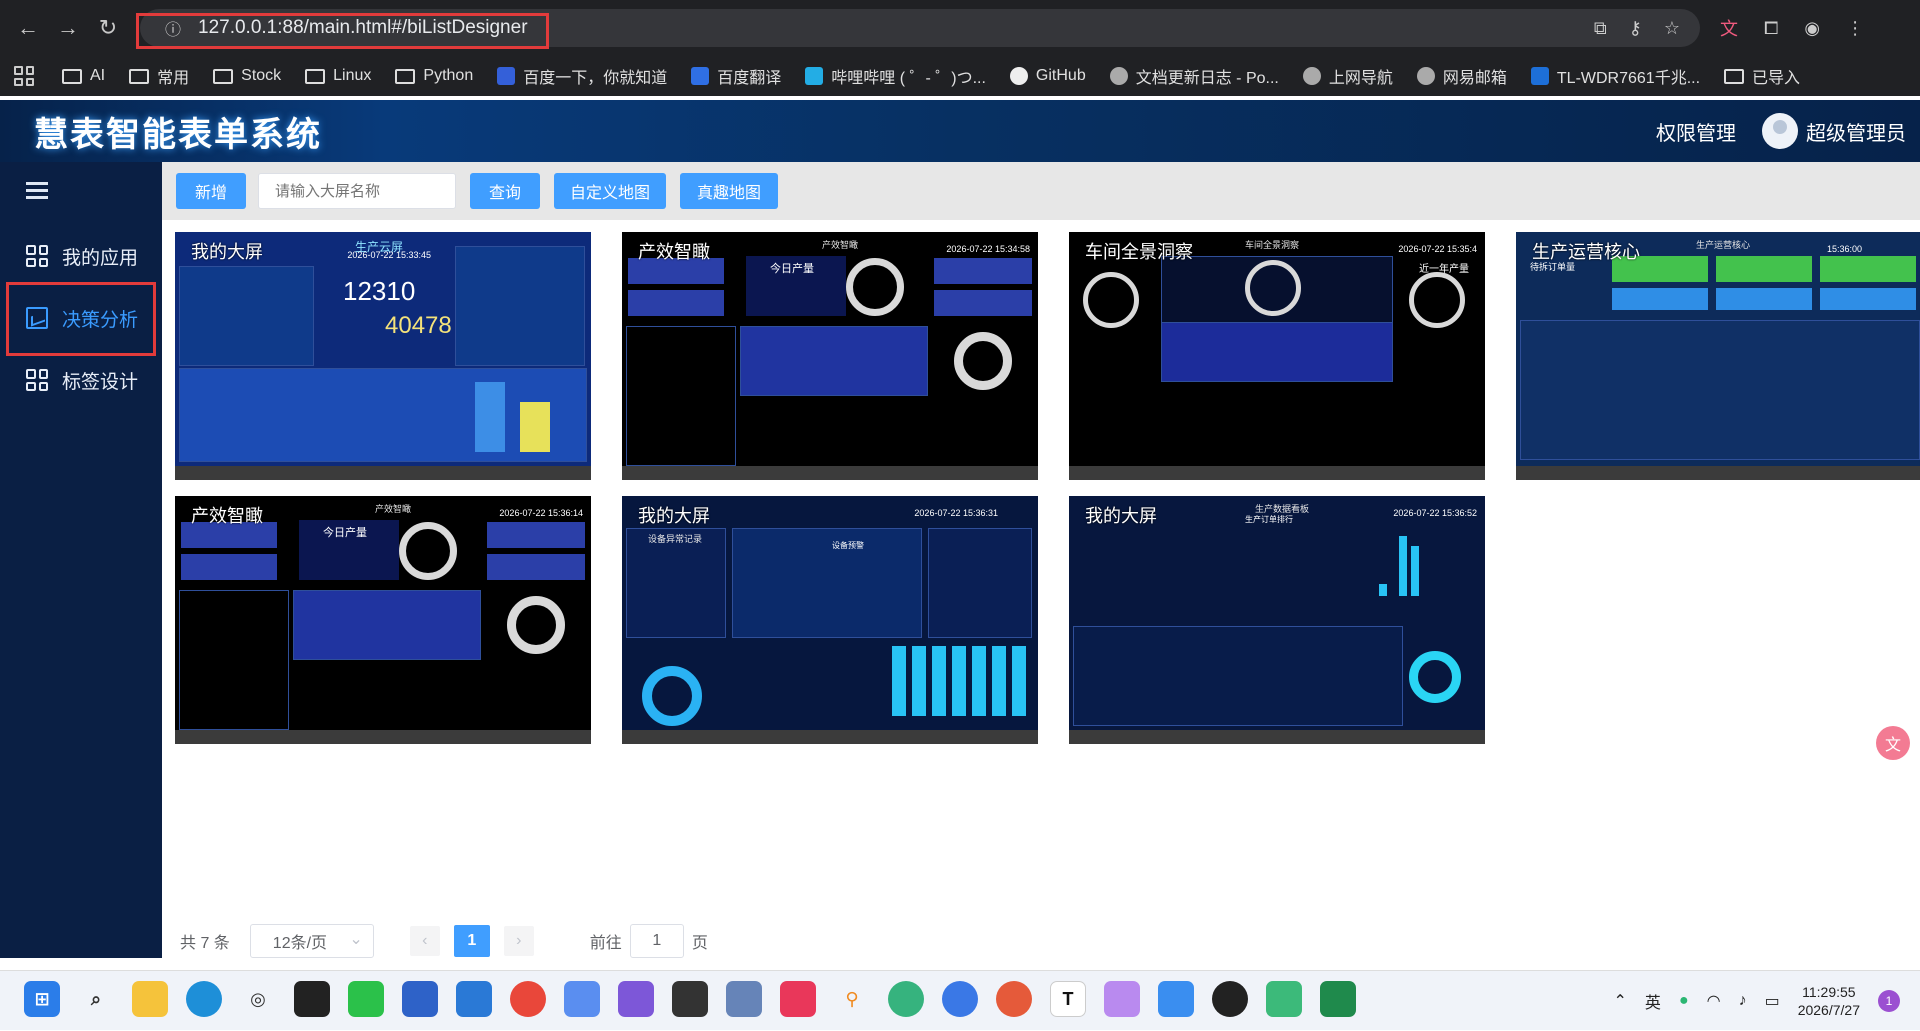 The image size is (1920, 1031). I want to click on back-icon: ←, so click(28, 28).